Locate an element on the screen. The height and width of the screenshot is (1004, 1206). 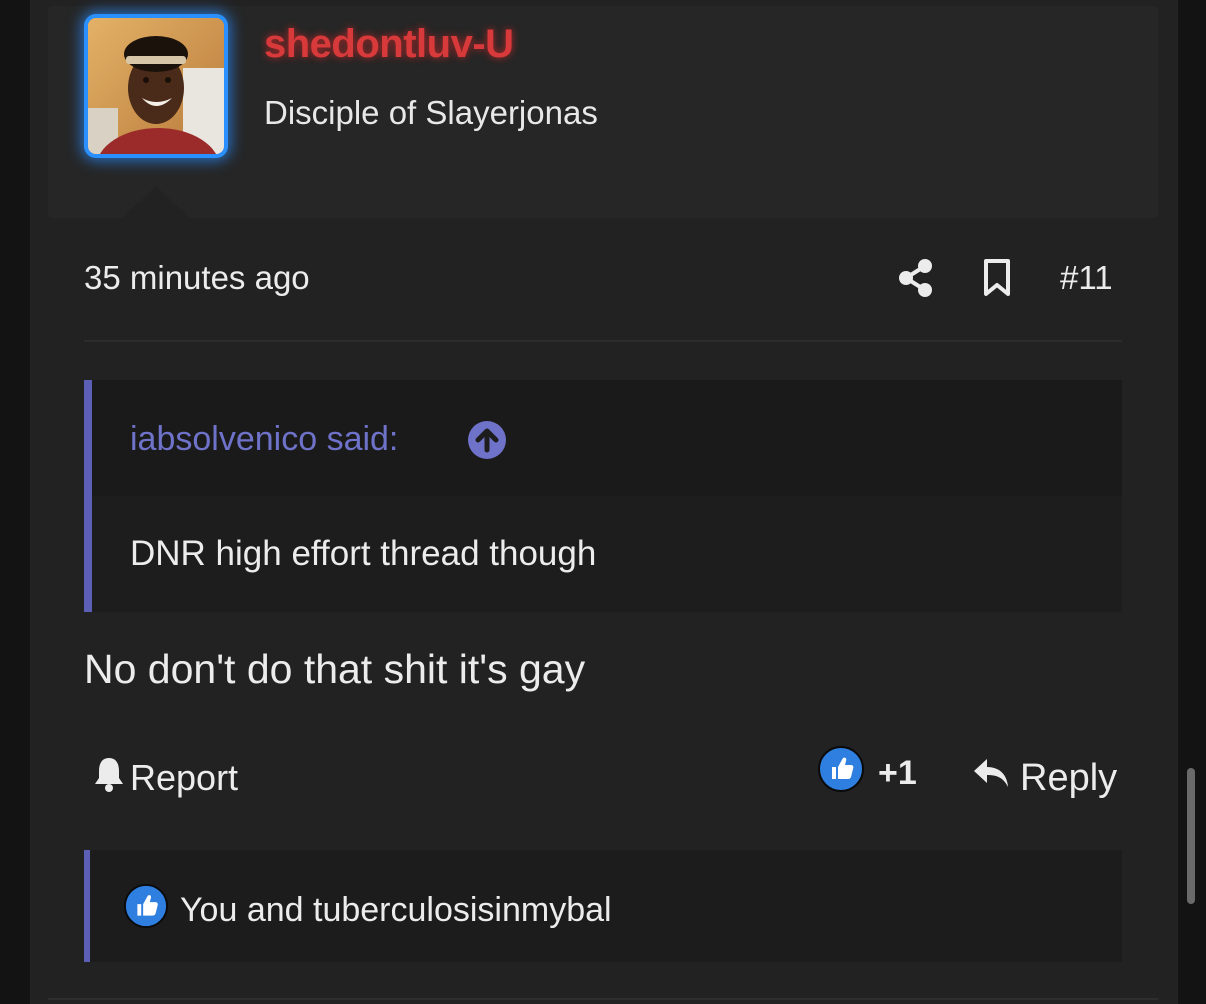
user-block-pointer is located at coordinates (156, 202).